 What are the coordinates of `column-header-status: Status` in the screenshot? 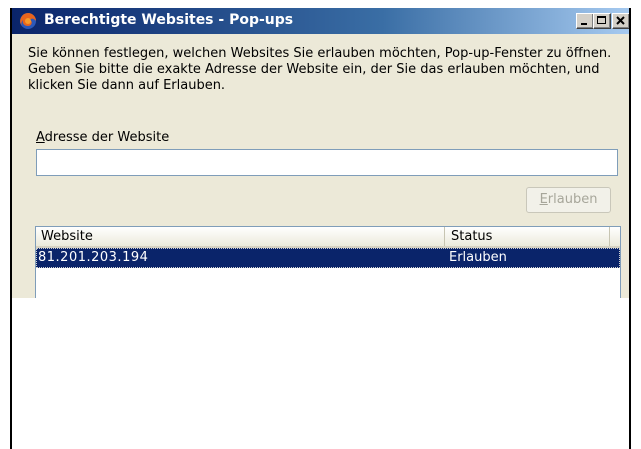 It's located at (528, 236).